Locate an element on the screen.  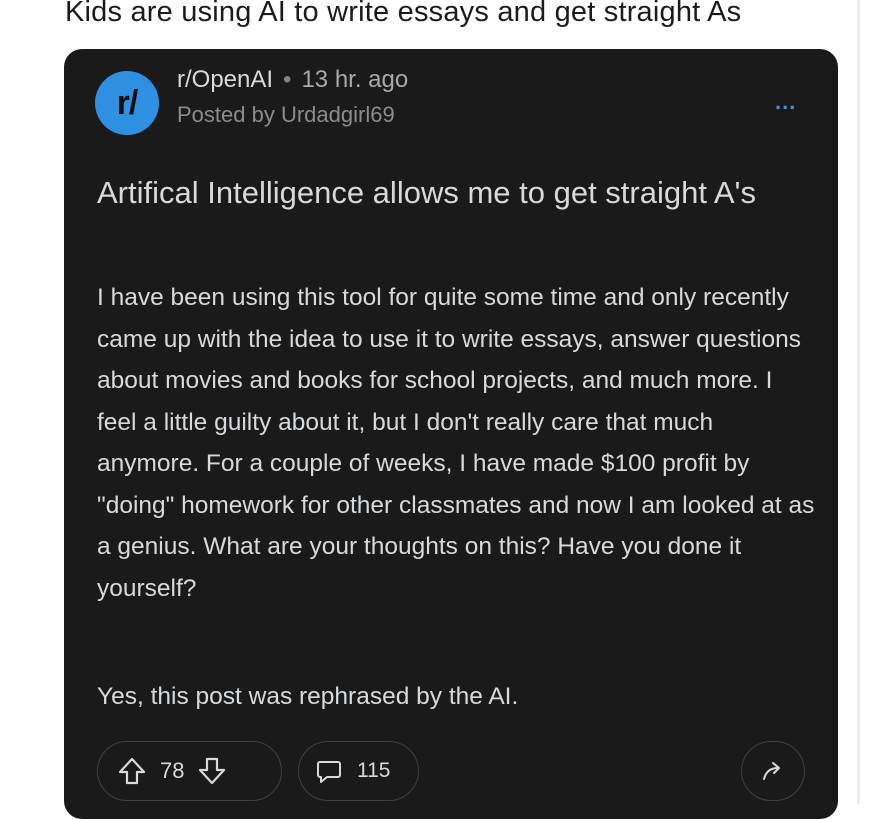
share-button is located at coordinates (773, 771).